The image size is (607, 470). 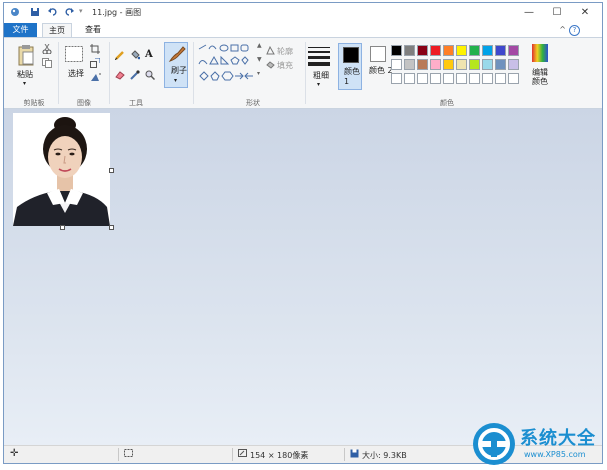 I want to click on brushes-button: 刷子 ▾, so click(x=176, y=65).